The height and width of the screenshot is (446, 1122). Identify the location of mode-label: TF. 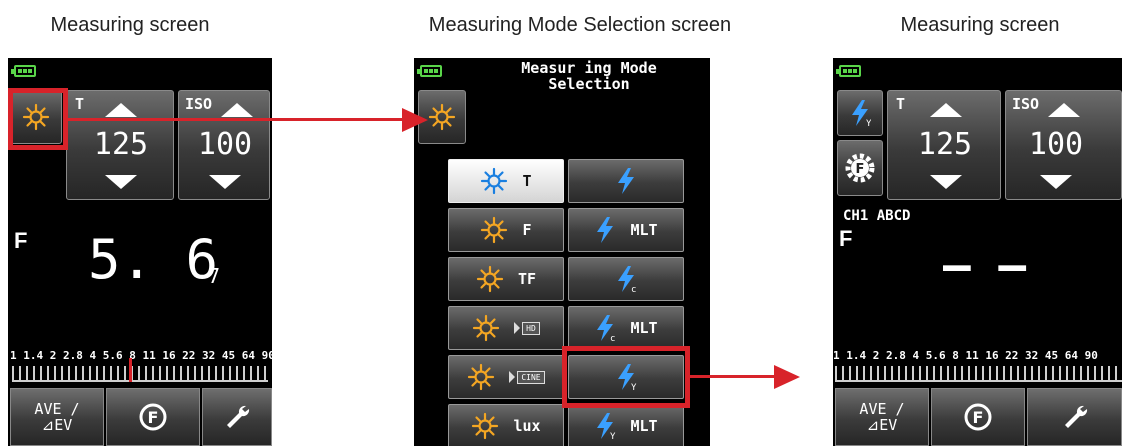
(527, 279).